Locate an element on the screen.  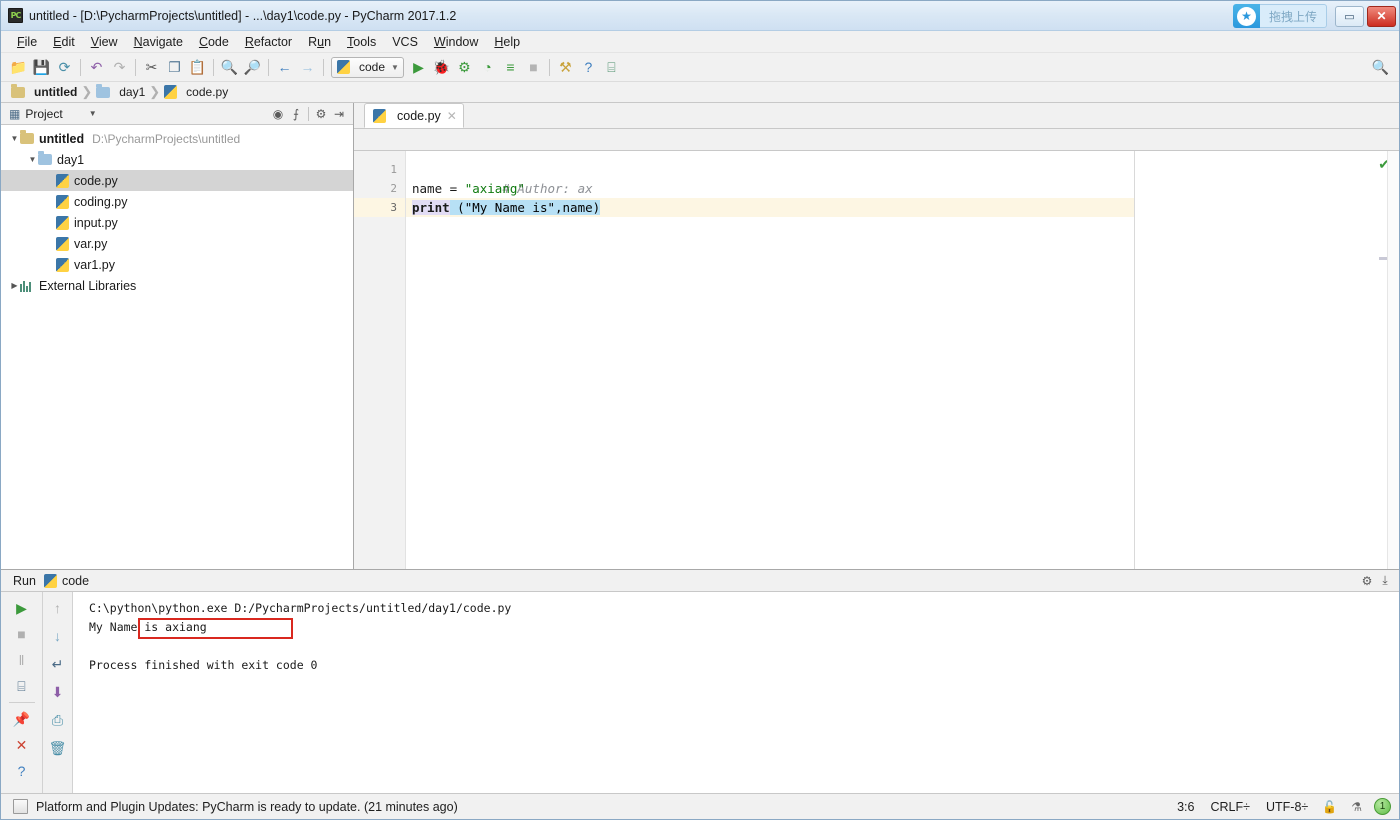
step-button: ≡ is located at coordinates (510, 67).